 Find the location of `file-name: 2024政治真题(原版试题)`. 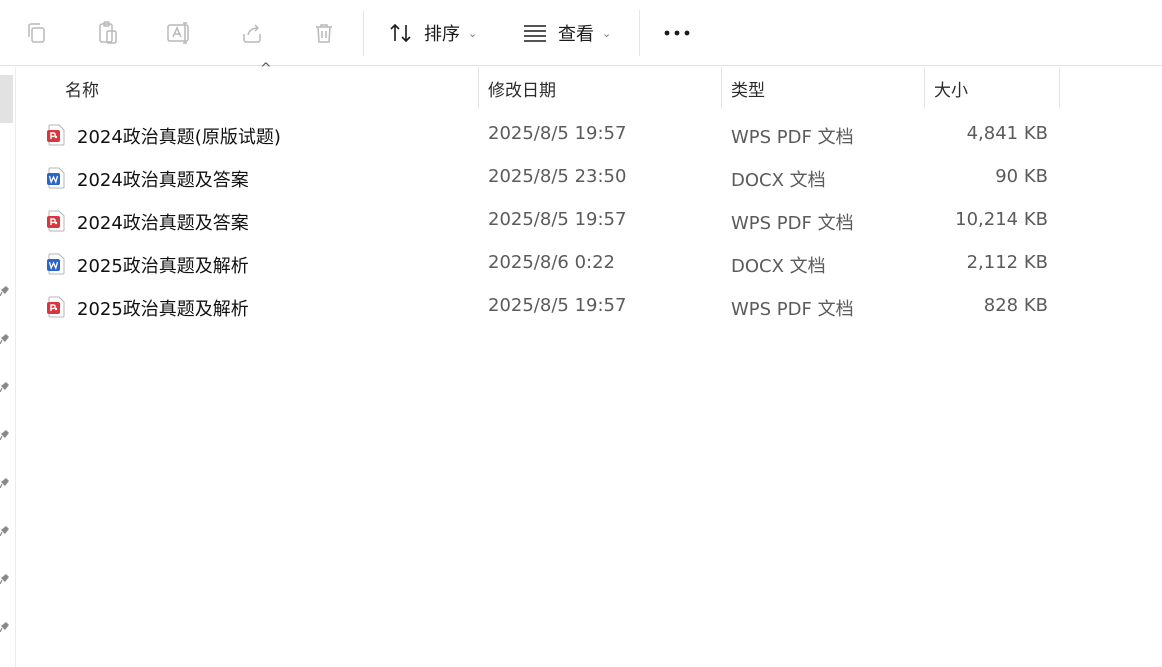

file-name: 2024政治真题(原版试题) is located at coordinates (179, 137).